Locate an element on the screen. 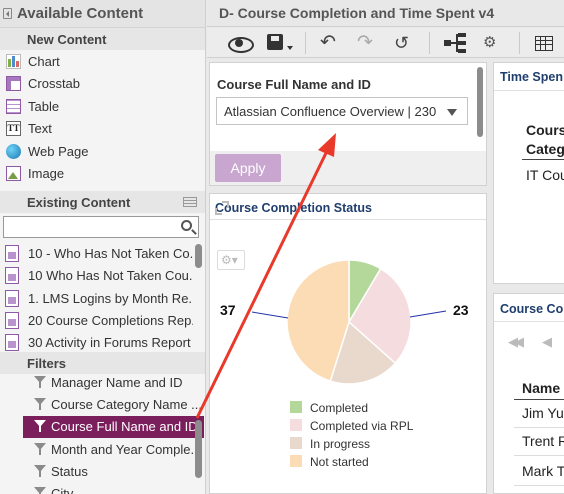 The image size is (564, 494). new-content-label: Text is located at coordinates (40, 128).